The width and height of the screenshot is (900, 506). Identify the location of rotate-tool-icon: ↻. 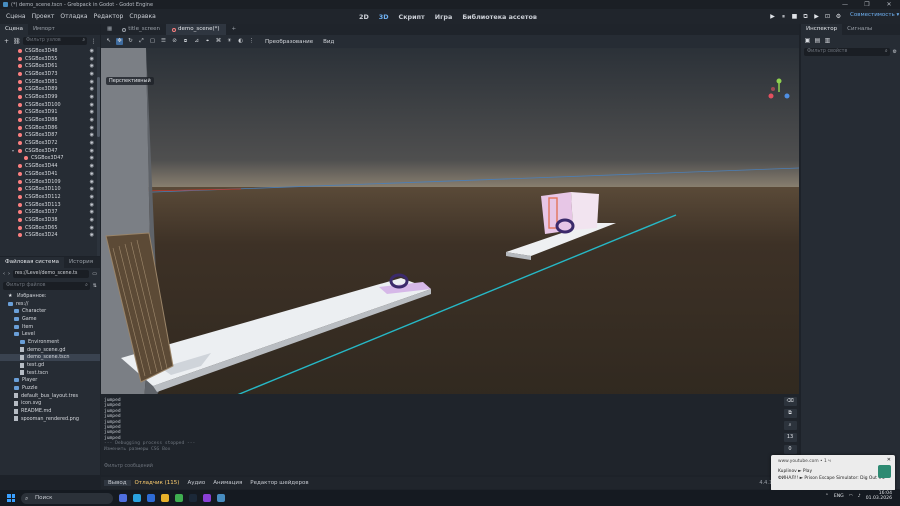
(130, 41).